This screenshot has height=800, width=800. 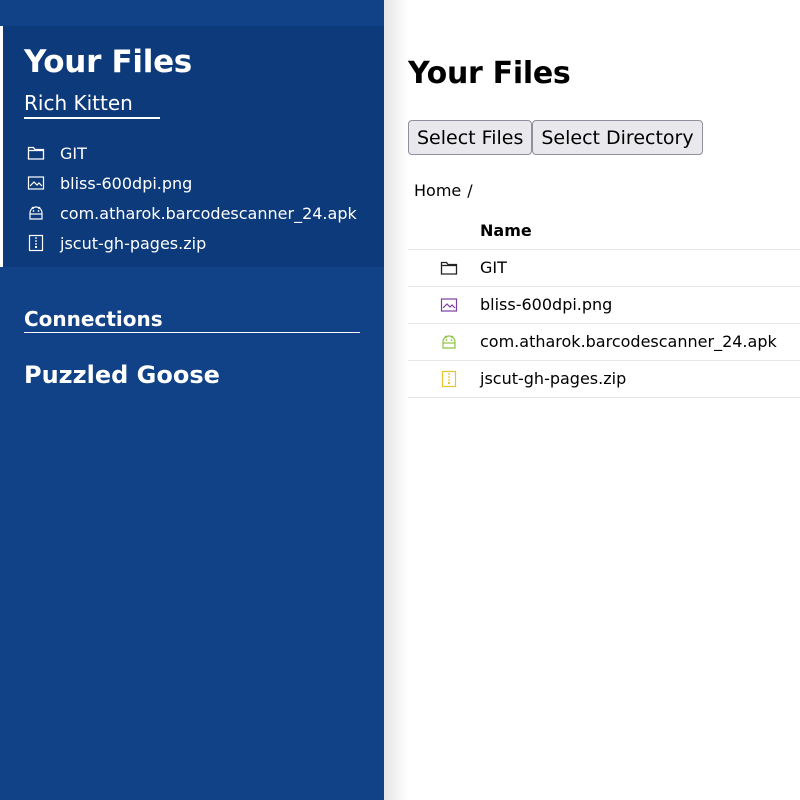 What do you see at coordinates (73, 153) in the screenshot?
I see `sidebar-file-label: GIT` at bounding box center [73, 153].